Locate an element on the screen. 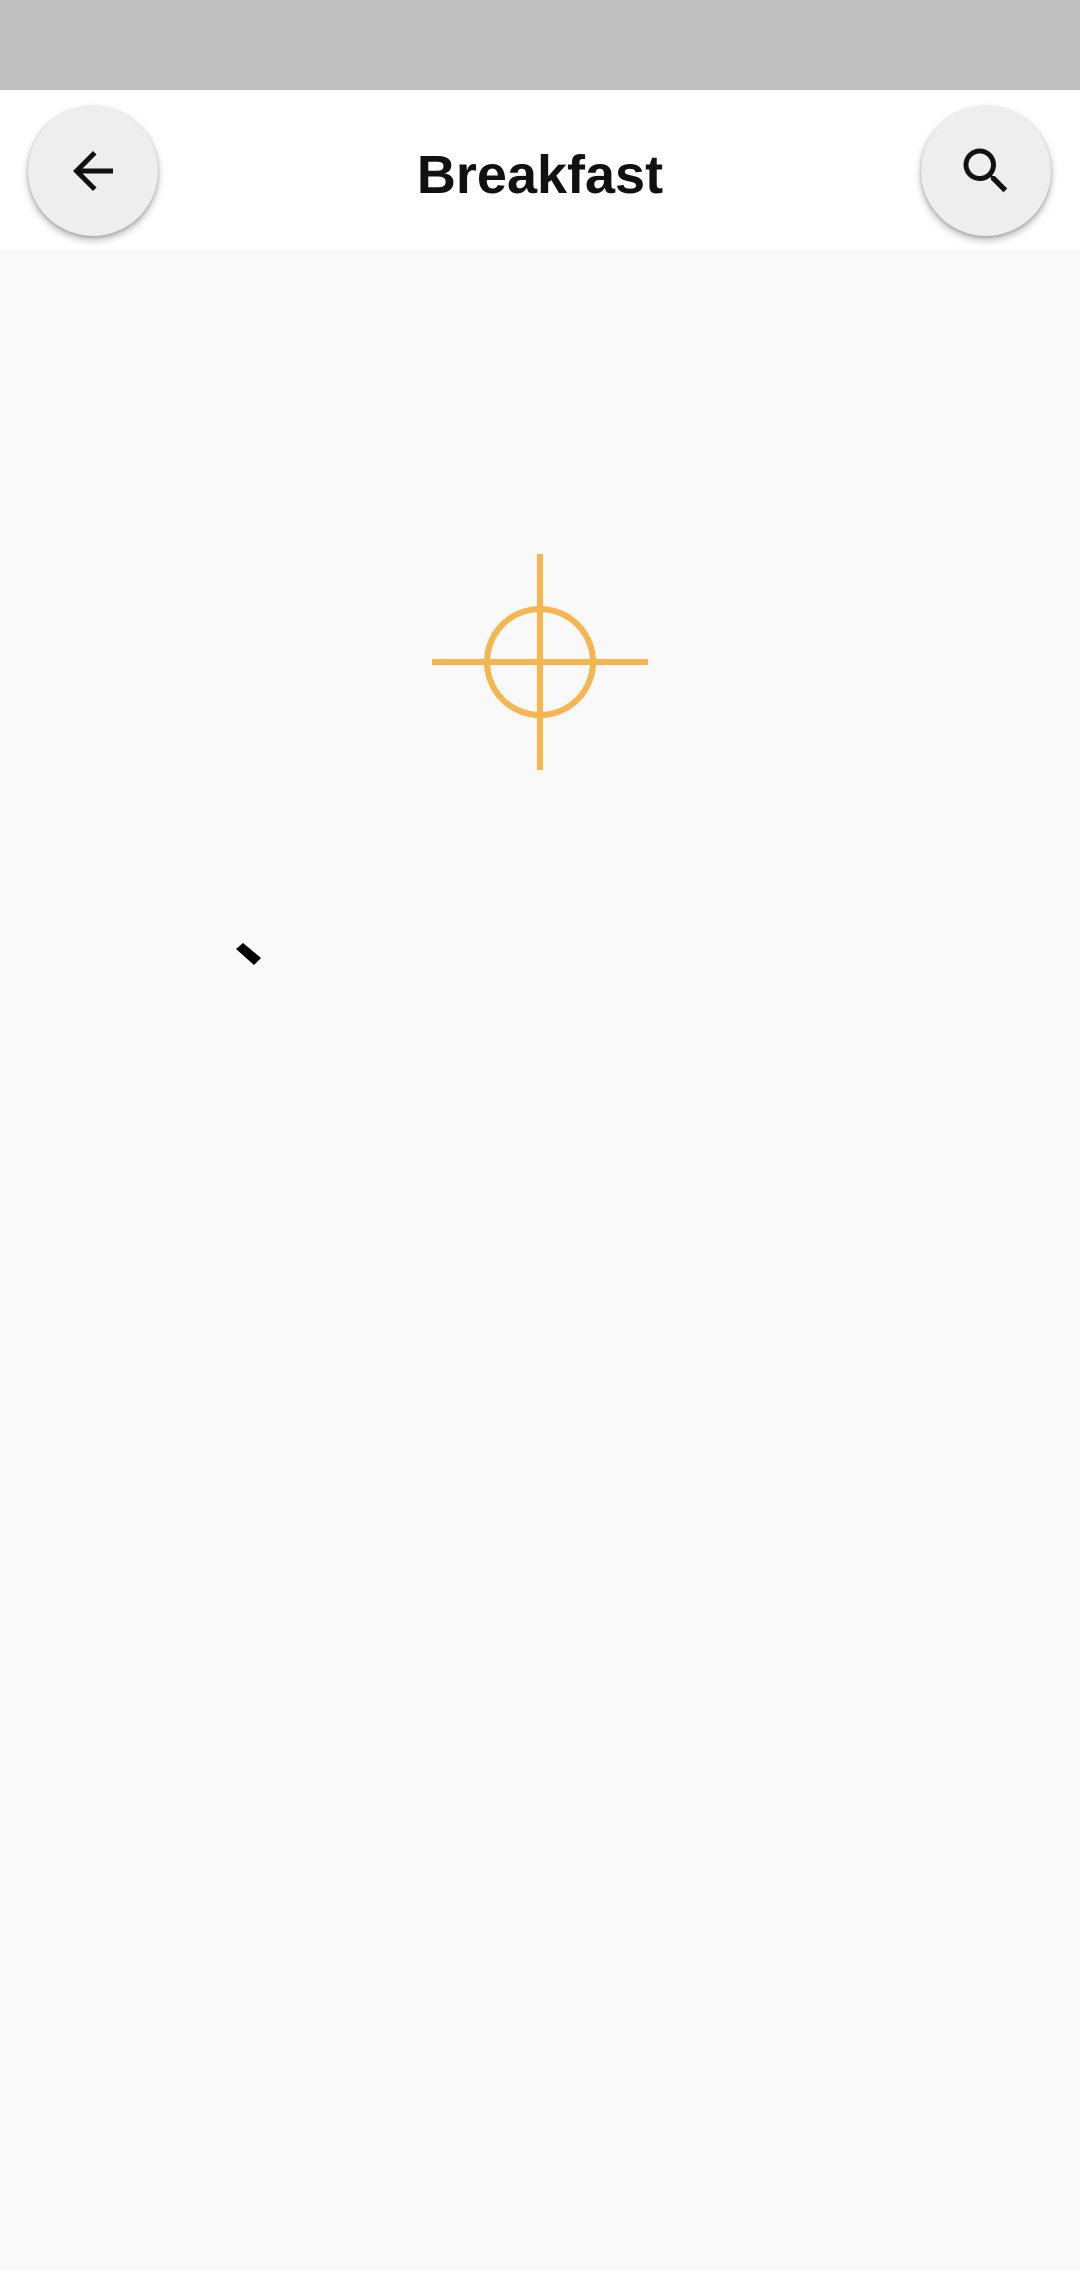 The image size is (1080, 2270). crosshair-icon is located at coordinates (540, 662).